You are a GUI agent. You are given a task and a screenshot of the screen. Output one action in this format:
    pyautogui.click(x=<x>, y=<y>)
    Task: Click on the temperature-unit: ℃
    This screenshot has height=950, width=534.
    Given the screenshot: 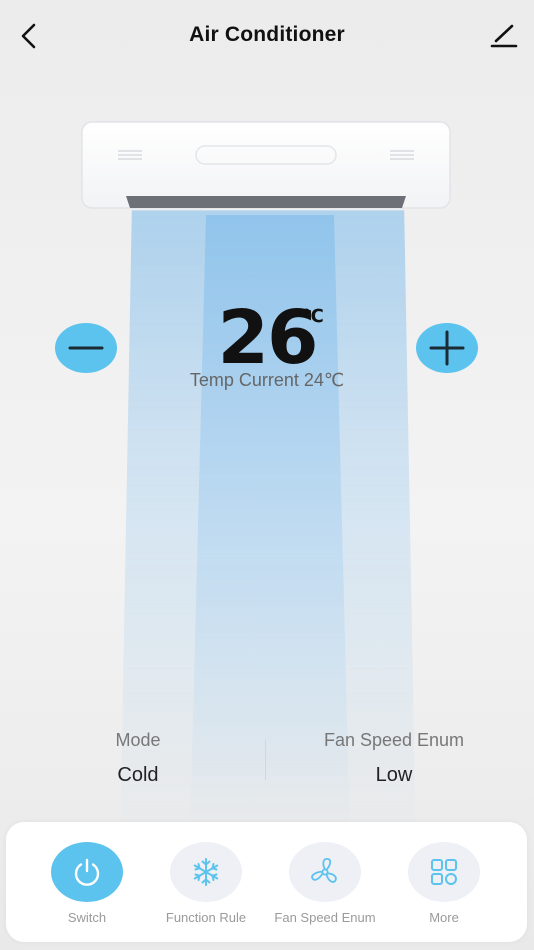 What is the action you would take?
    pyautogui.click(x=313, y=316)
    